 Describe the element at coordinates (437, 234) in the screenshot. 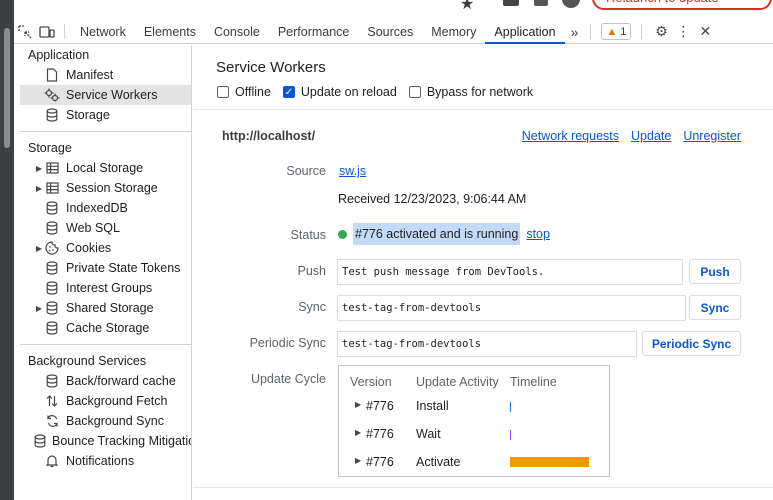

I see `status-text: #776 activated and is running` at that location.